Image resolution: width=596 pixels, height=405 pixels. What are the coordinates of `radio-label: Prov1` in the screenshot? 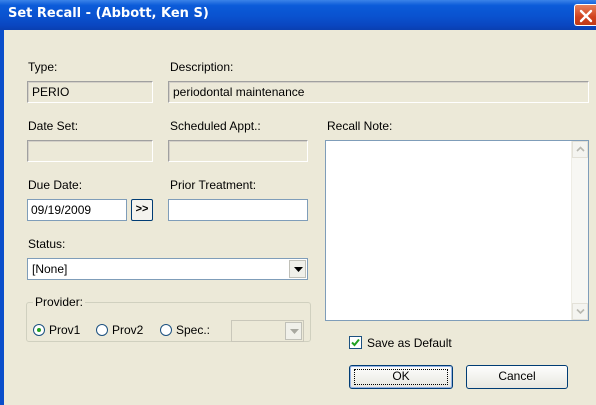 It's located at (65, 330).